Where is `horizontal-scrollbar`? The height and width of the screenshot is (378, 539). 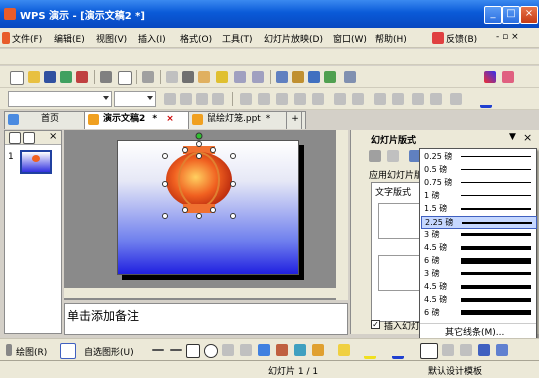 horizontal-scrollbar is located at coordinates (200, 293).